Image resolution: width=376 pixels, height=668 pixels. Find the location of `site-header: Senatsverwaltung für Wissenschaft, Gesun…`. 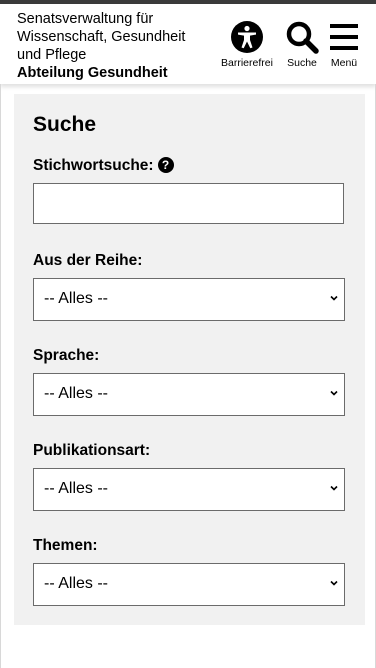

site-header: Senatsverwaltung für Wissenschaft, Gesun… is located at coordinates (188, 44).